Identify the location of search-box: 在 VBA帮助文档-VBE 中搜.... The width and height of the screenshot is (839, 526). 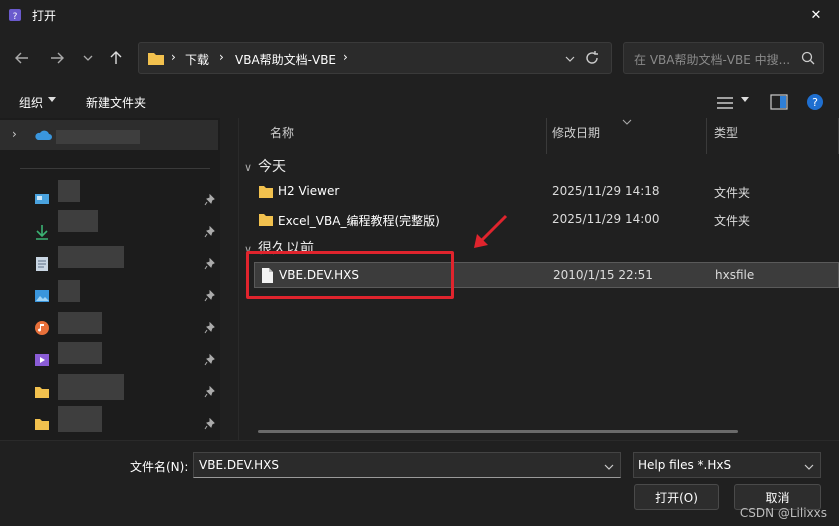
(723, 58).